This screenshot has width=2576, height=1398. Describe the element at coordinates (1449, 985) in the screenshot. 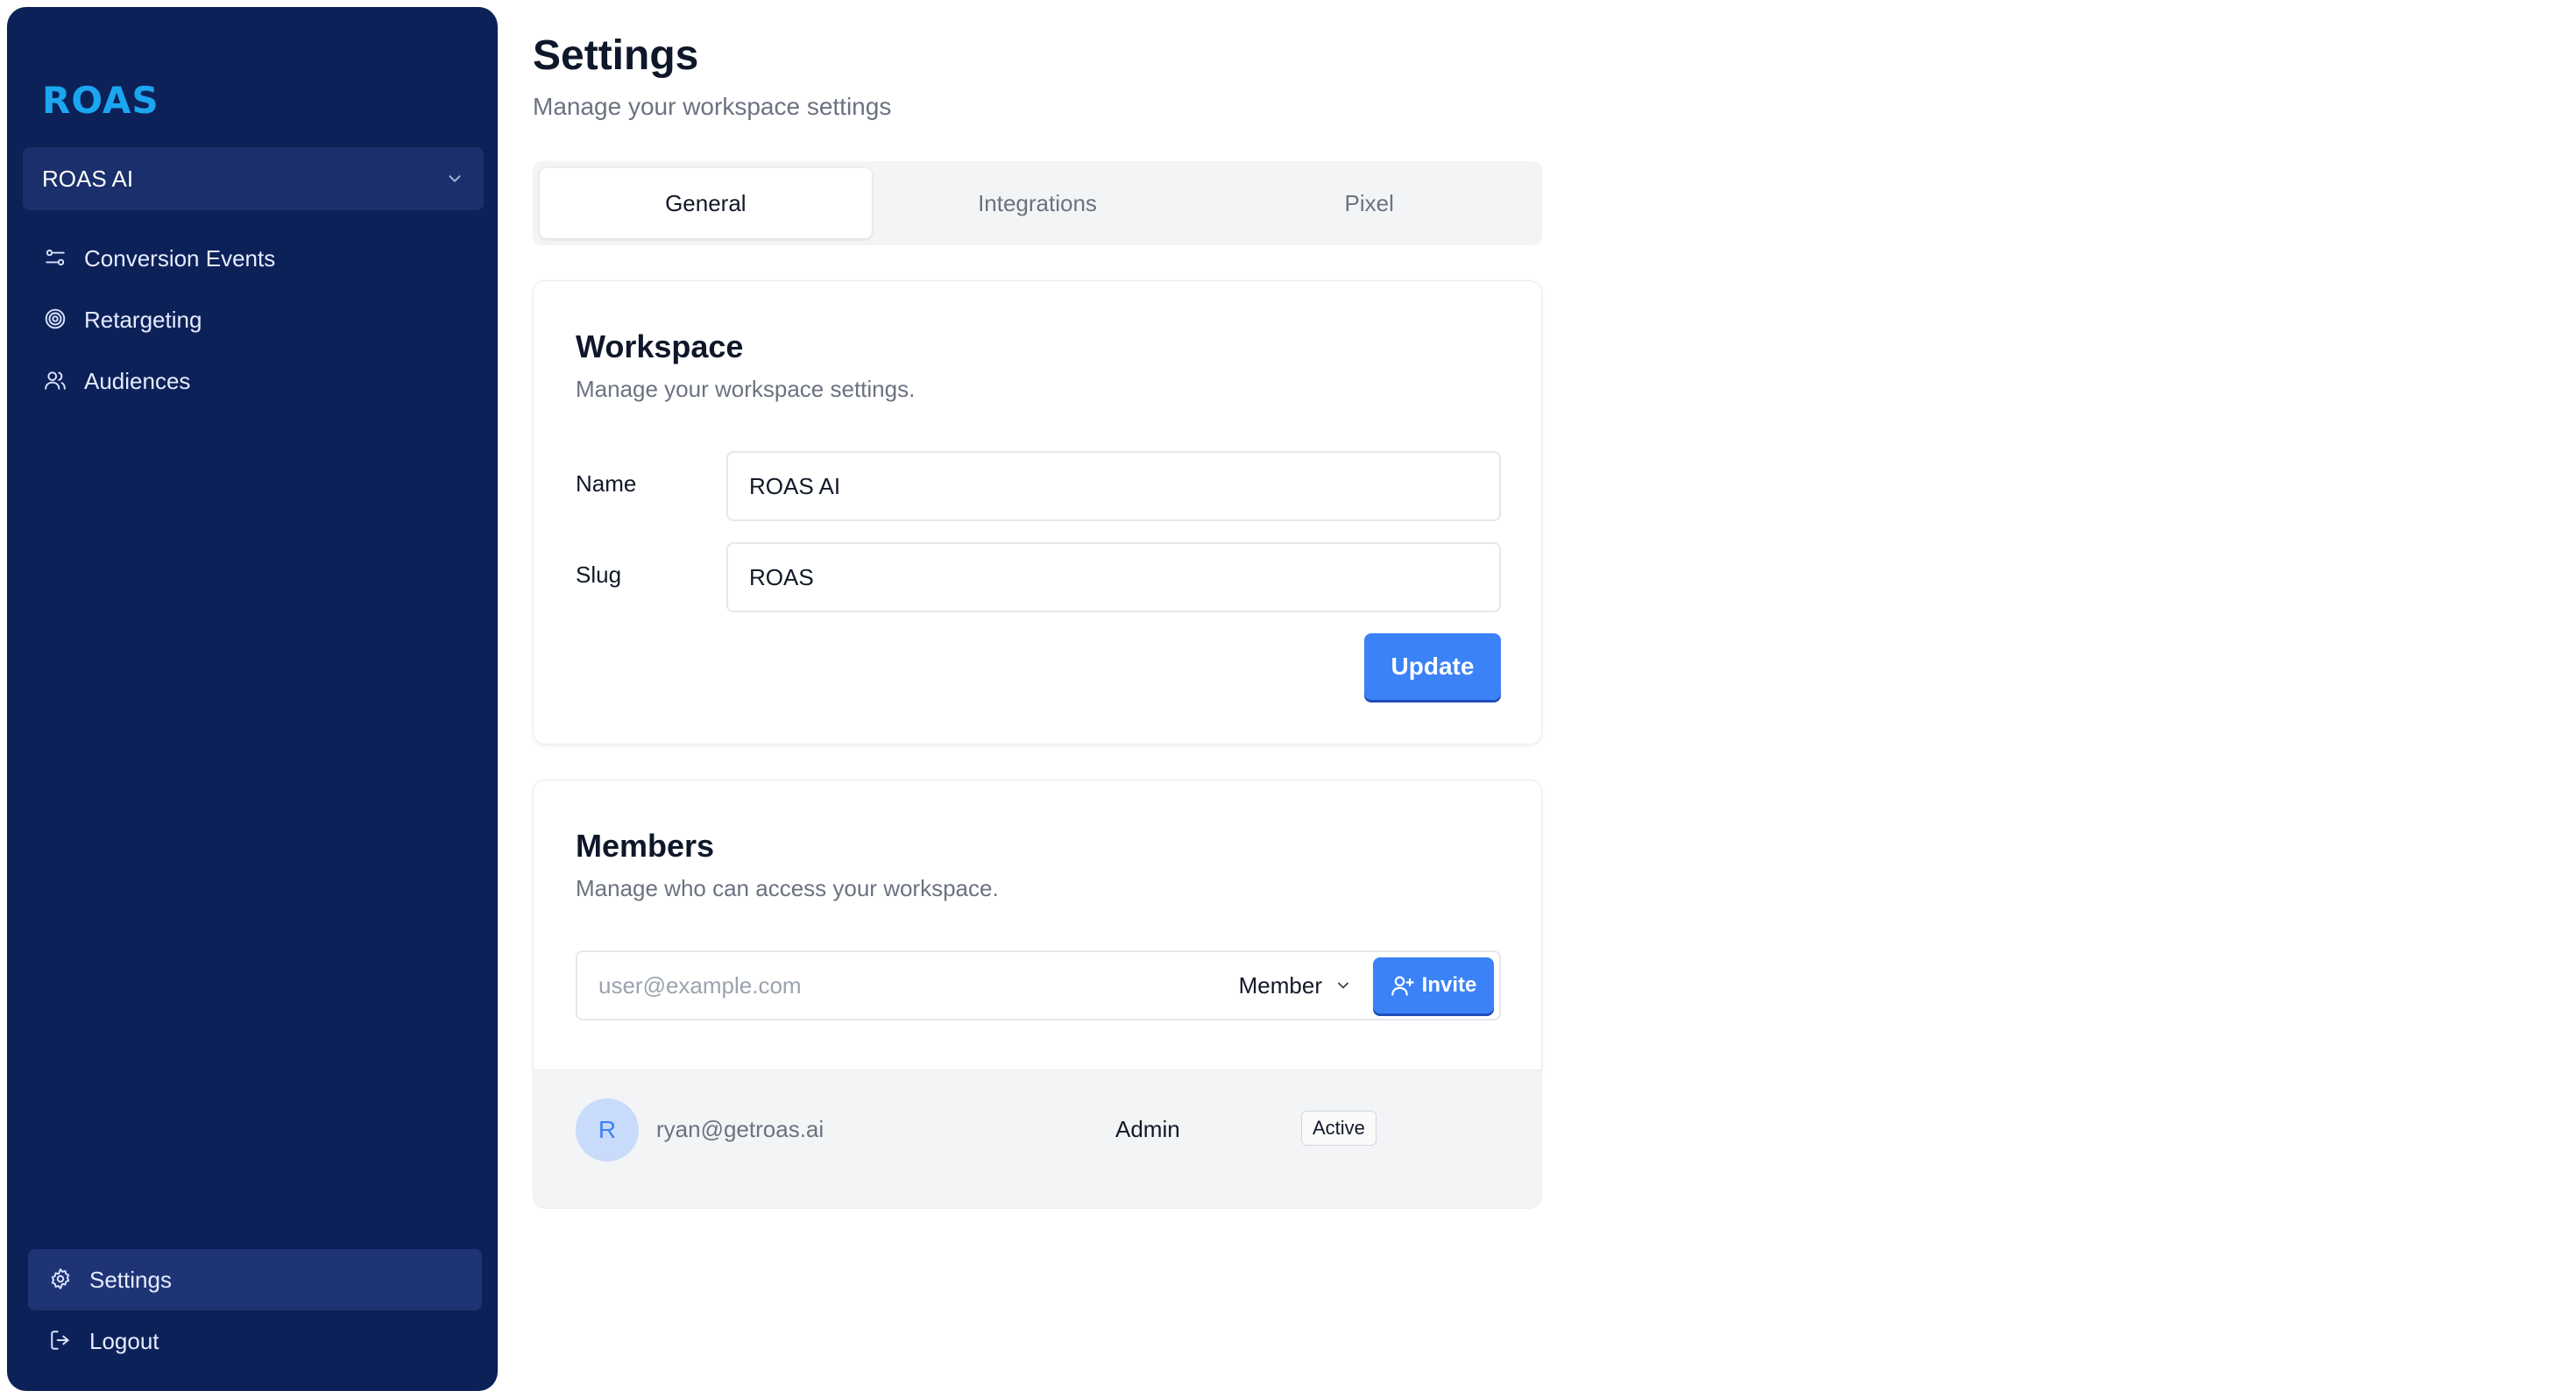

I see `invite-button-label: Invite` at that location.